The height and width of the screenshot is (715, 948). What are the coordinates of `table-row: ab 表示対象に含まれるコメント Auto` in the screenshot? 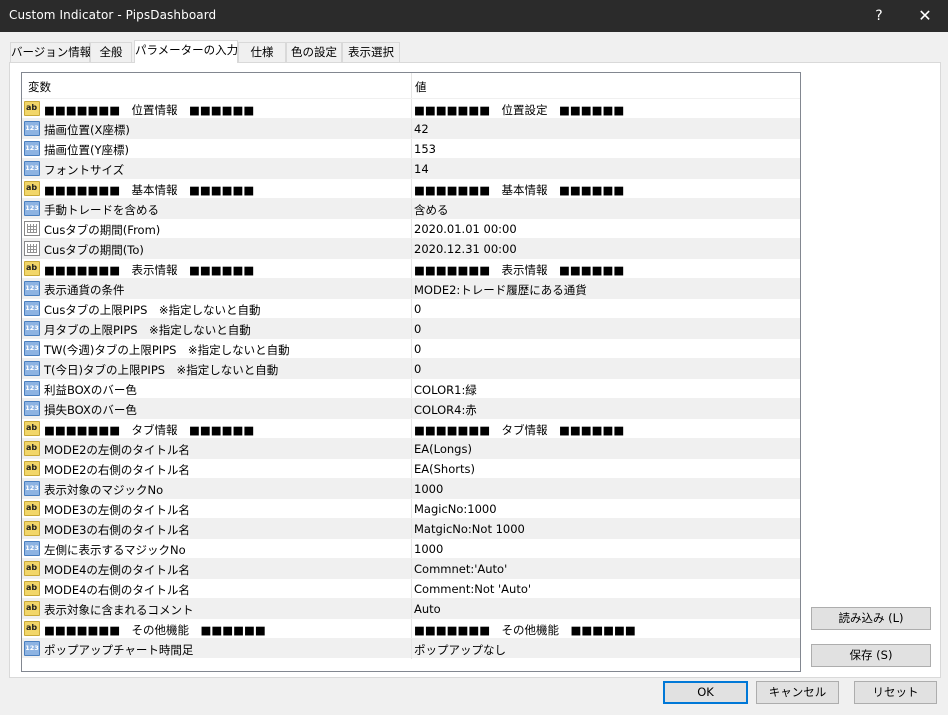 It's located at (411, 608).